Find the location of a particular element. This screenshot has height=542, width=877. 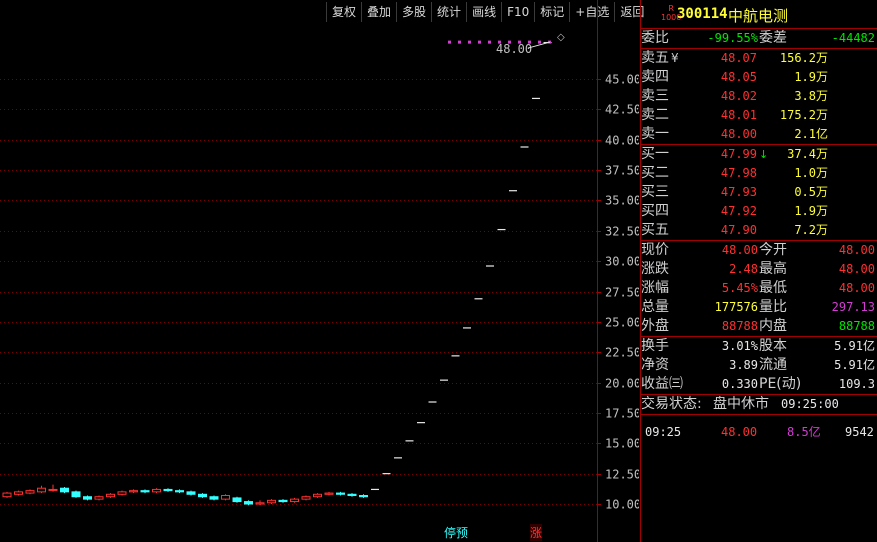

asks-row: 卖一 48.00 2.1亿 is located at coordinates (759, 134).